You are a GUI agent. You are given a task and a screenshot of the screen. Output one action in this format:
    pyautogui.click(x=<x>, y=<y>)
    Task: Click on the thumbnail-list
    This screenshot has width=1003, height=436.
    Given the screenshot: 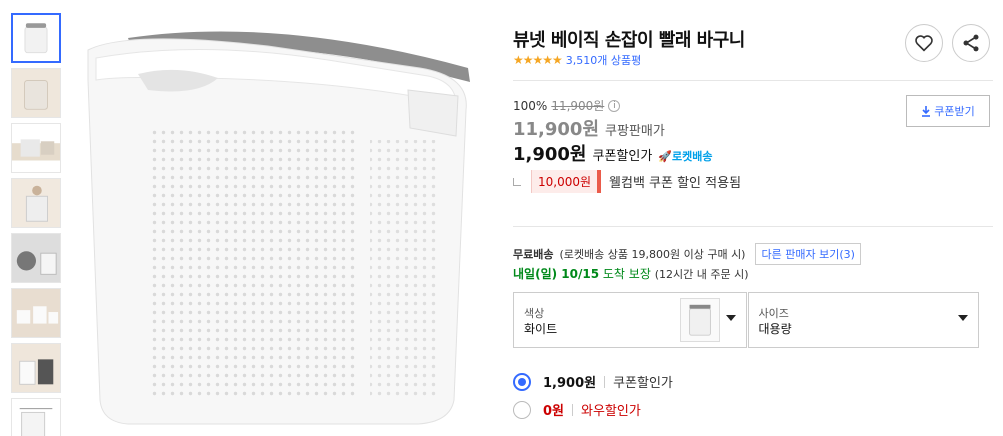 What is the action you would take?
    pyautogui.click(x=37, y=224)
    